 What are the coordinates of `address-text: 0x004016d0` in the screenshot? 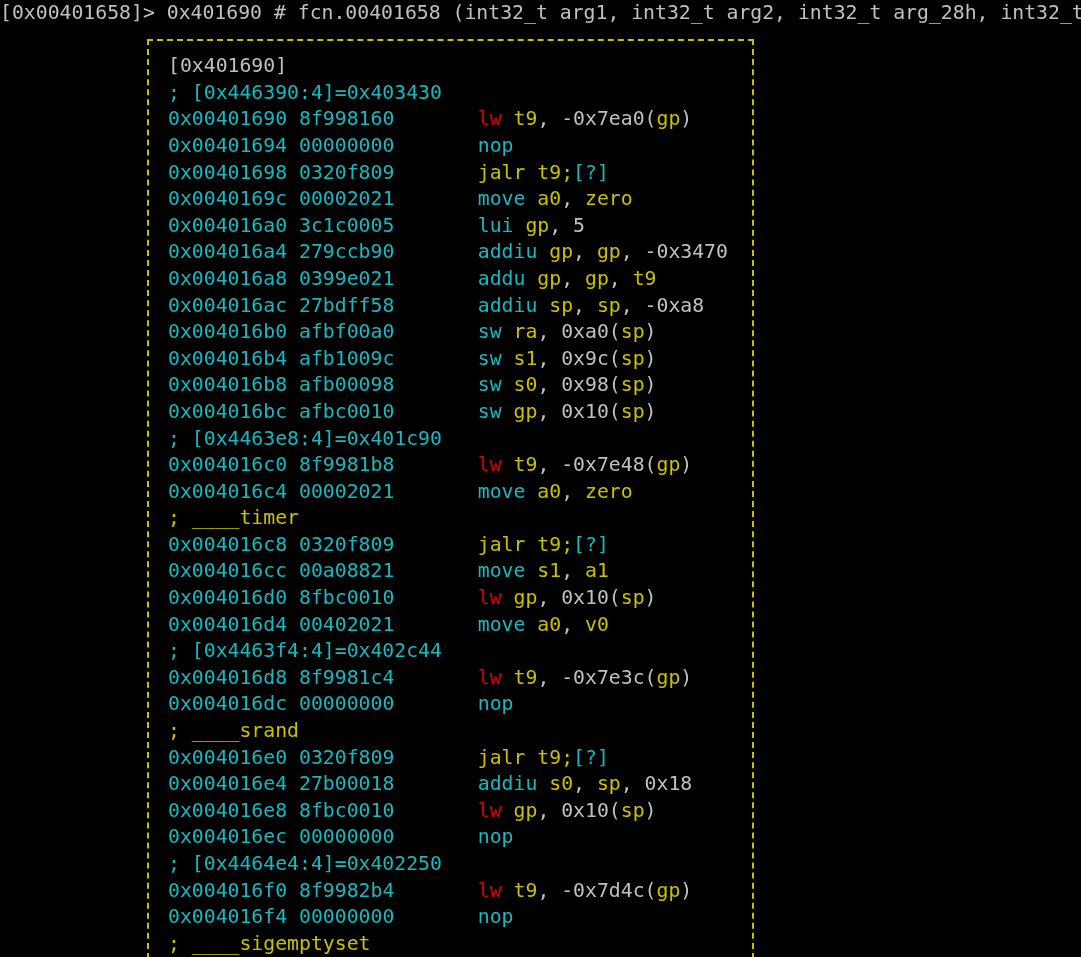 It's located at (228, 598).